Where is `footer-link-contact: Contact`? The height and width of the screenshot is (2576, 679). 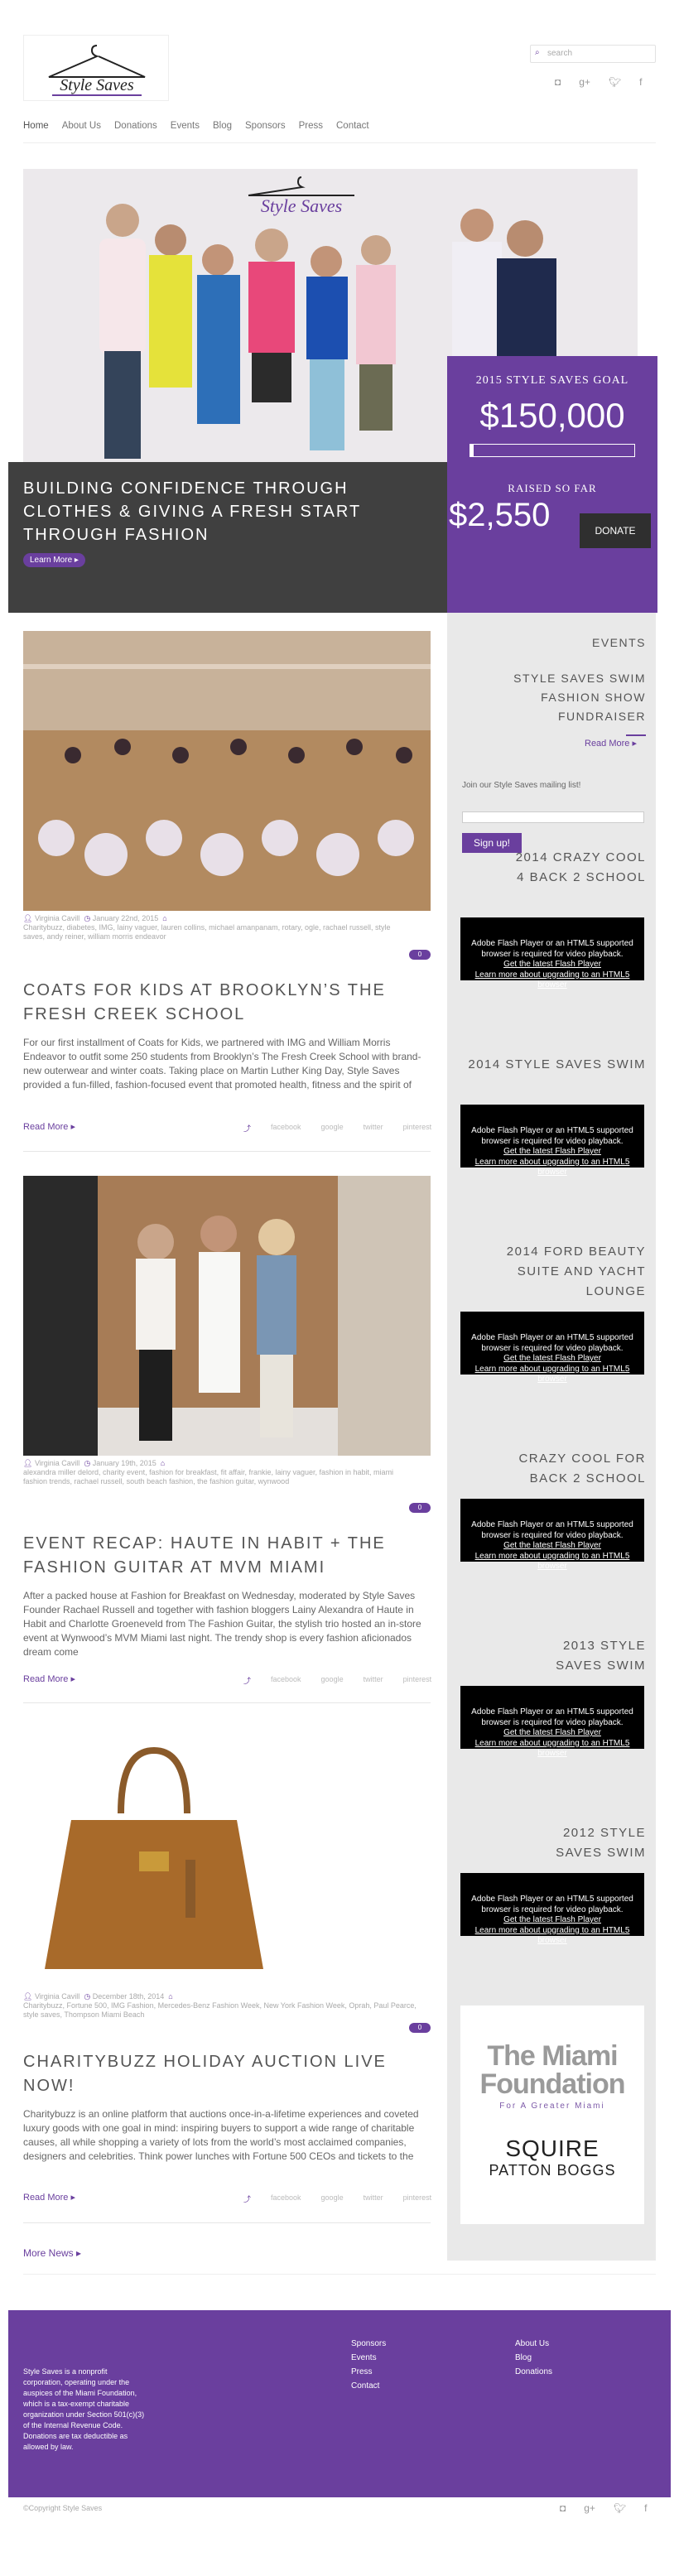 footer-link-contact: Contact is located at coordinates (368, 2386).